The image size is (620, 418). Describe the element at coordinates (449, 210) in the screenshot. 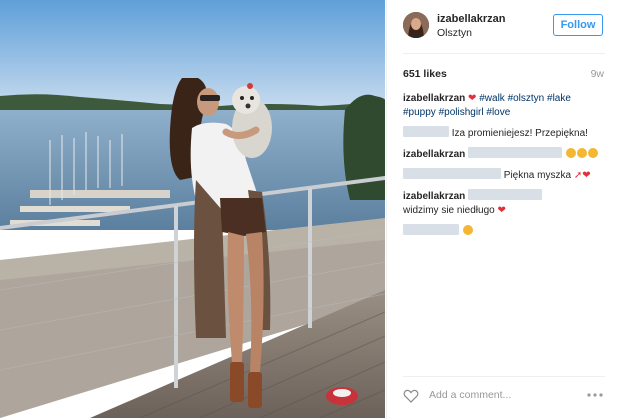

I see `comment-text: widzimy sie niedługo` at that location.